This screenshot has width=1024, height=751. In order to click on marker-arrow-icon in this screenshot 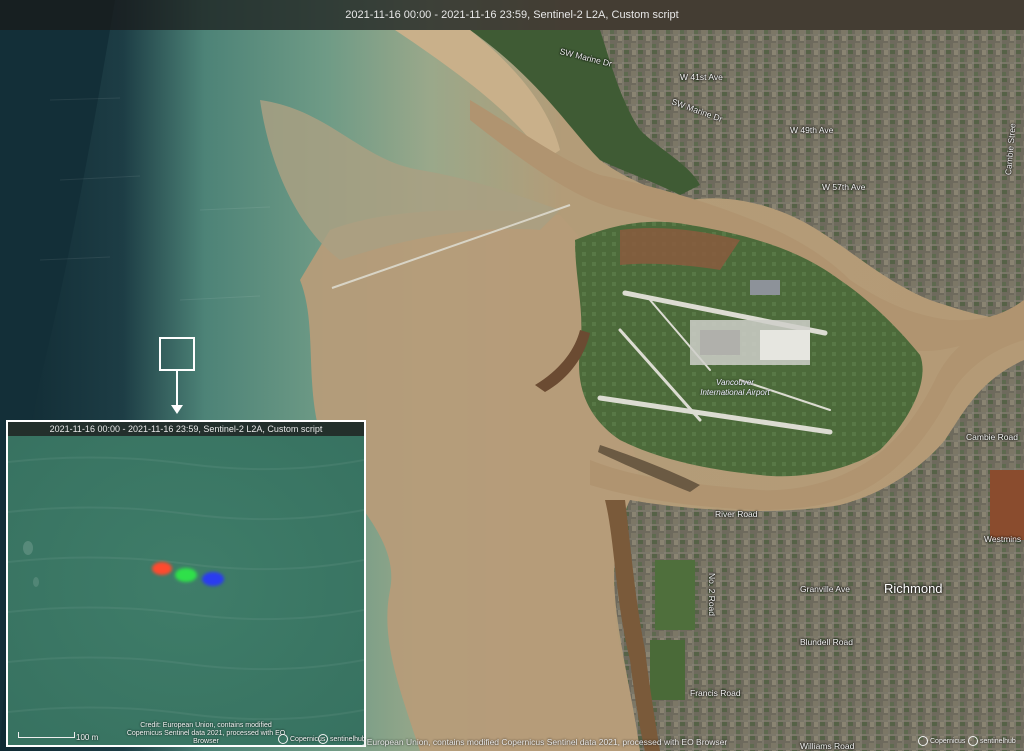, I will do `click(177, 409)`.